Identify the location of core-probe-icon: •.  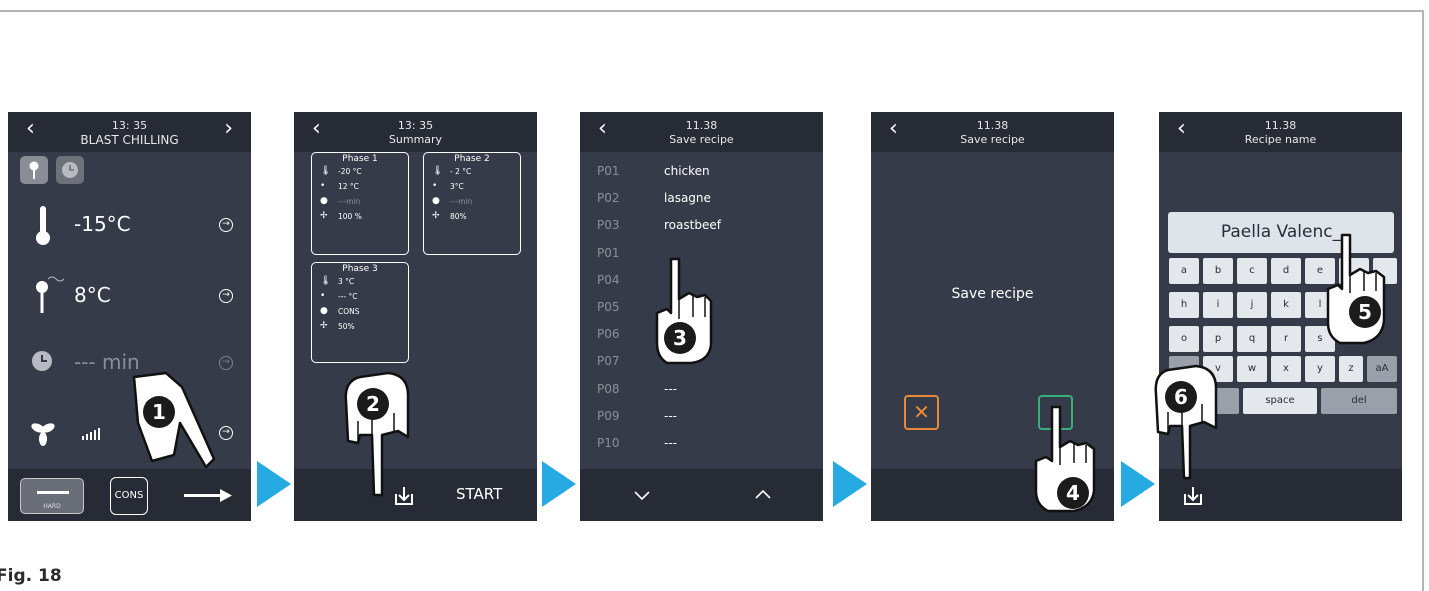
(323, 186).